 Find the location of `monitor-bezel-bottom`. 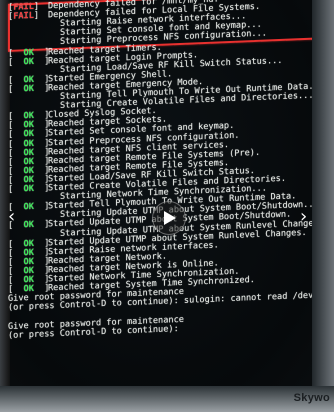

monitor-bezel-bottom is located at coordinates (167, 399).